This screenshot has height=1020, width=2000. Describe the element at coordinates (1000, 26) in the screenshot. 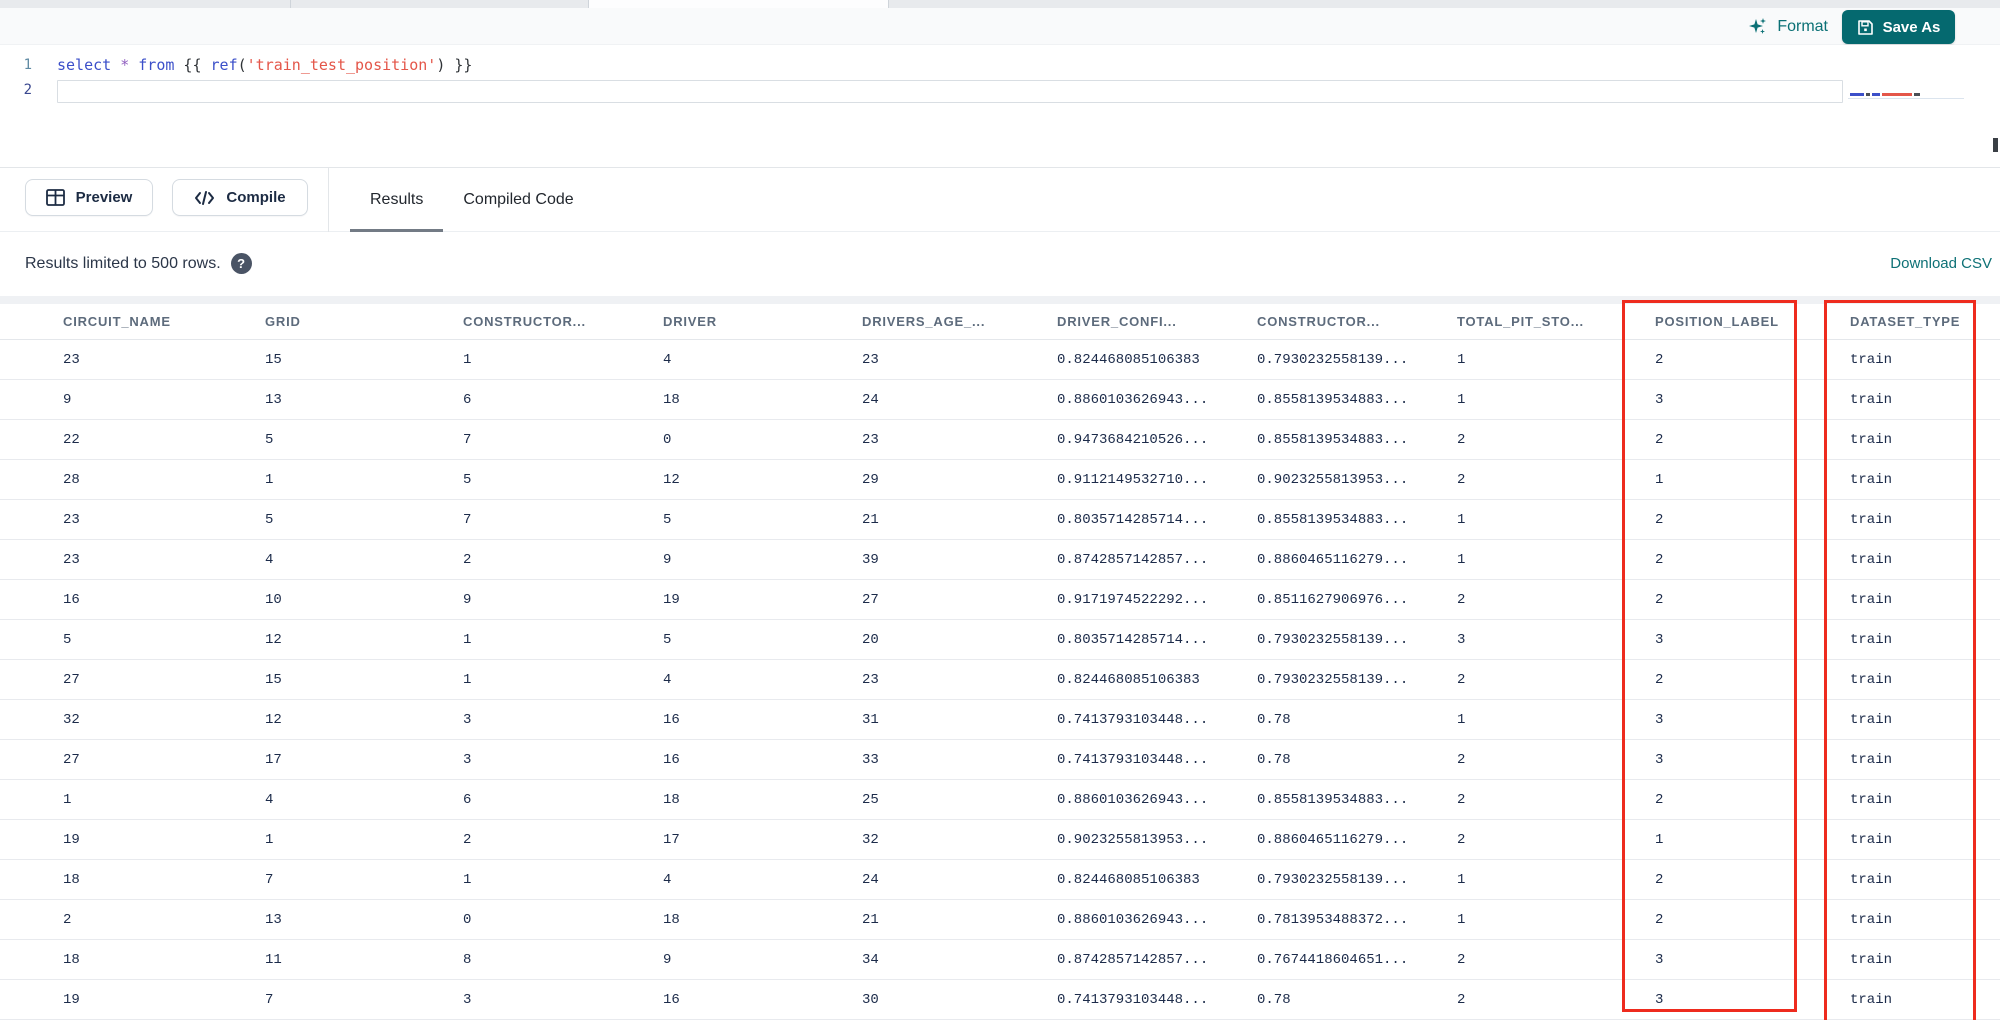

I see `editor-toolbar: Format Save As` at that location.